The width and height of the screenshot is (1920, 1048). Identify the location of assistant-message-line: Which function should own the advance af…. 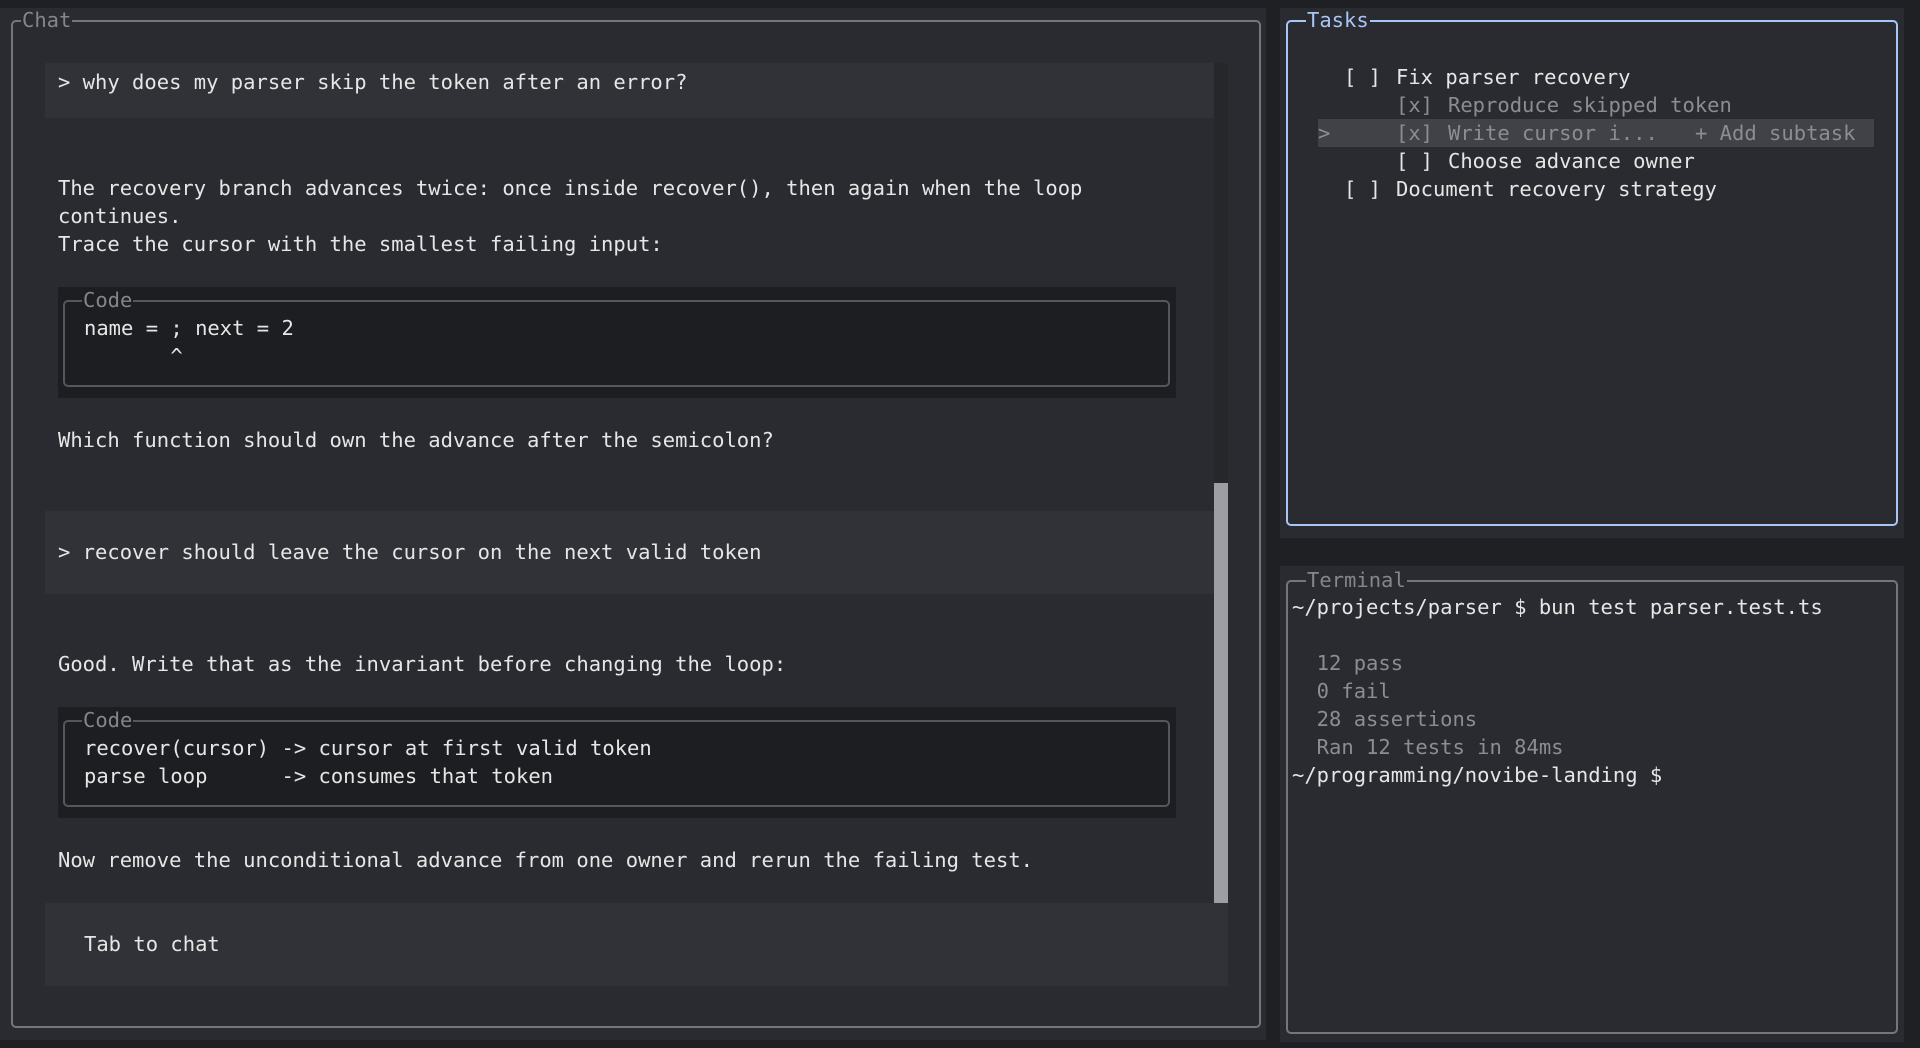
(416, 440).